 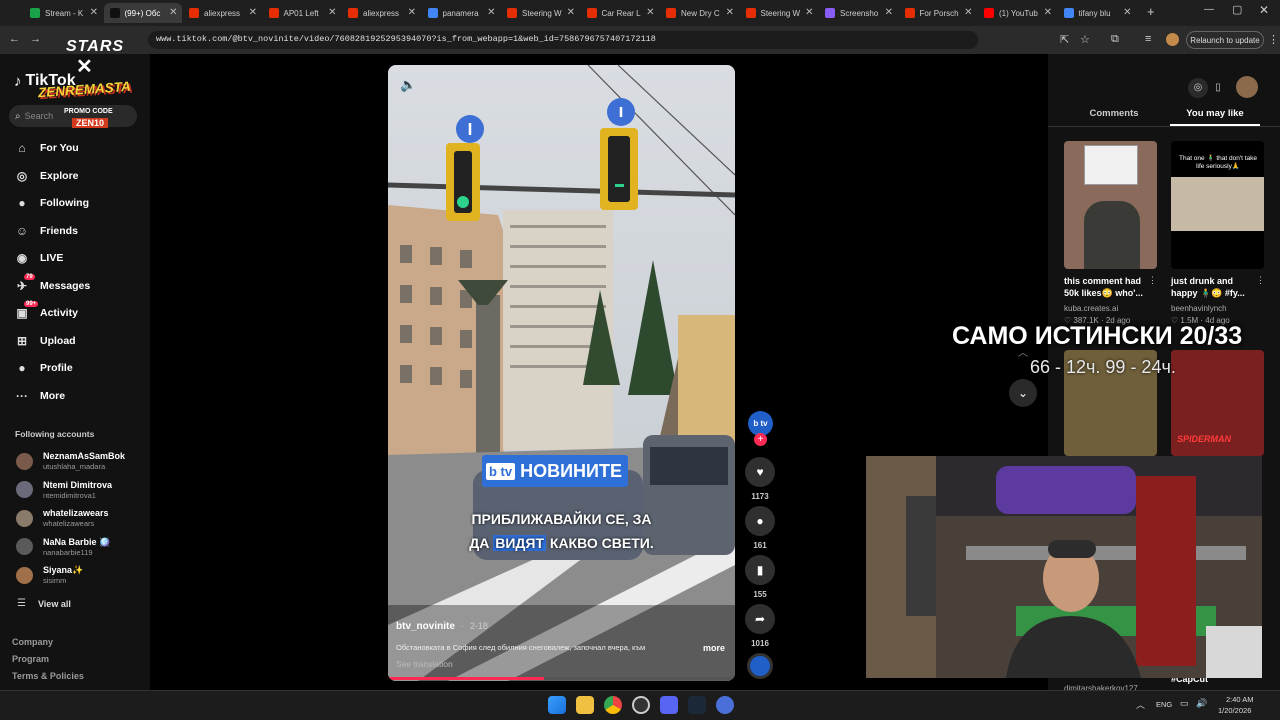 What do you see at coordinates (51, 203) in the screenshot?
I see `sidebar-item-following: ● Following` at bounding box center [51, 203].